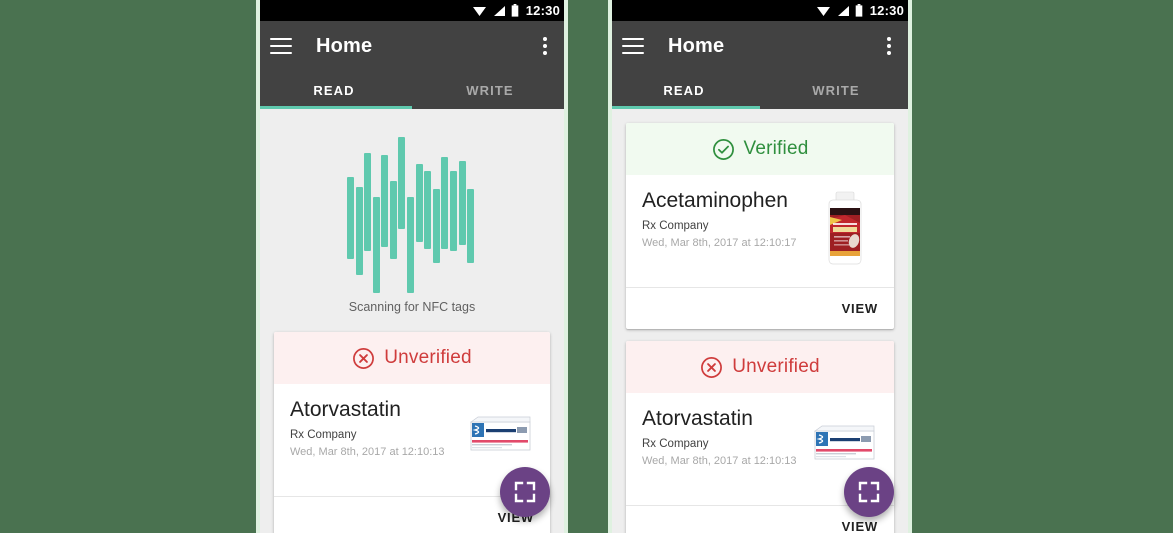 This screenshot has height=533, width=1173. What do you see at coordinates (776, 148) in the screenshot?
I see `status-label: Verified` at bounding box center [776, 148].